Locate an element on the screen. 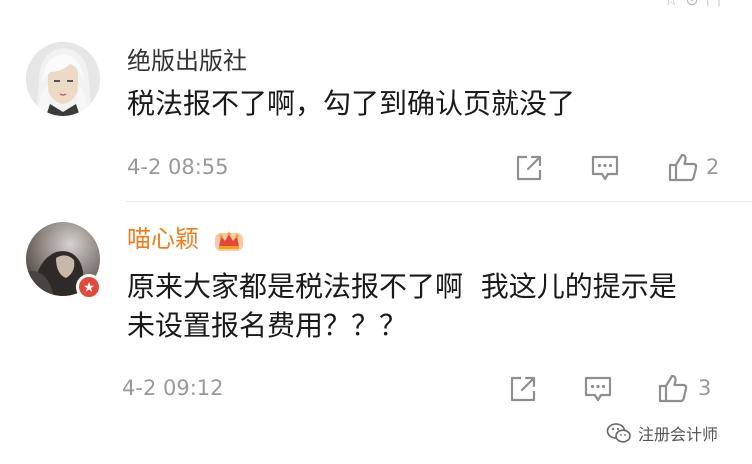  watermark-label: 注册会计师 is located at coordinates (678, 434).